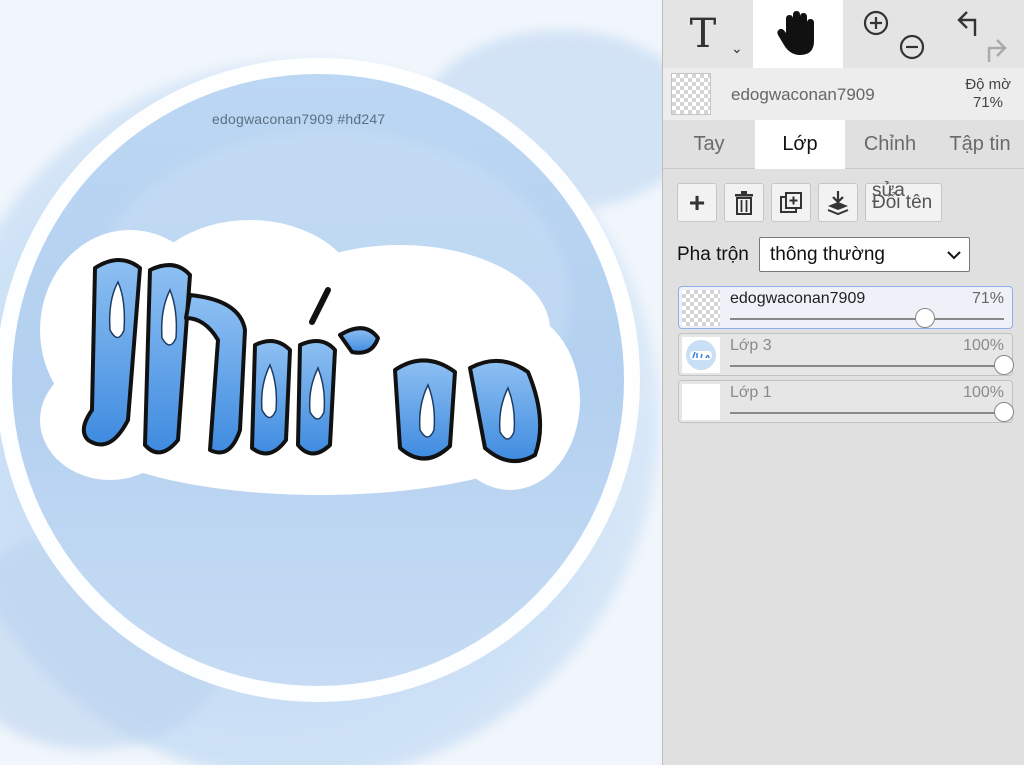 The width and height of the screenshot is (1024, 765). Describe the element at coordinates (703, 34) in the screenshot. I see `text-tool-icon: T` at that location.